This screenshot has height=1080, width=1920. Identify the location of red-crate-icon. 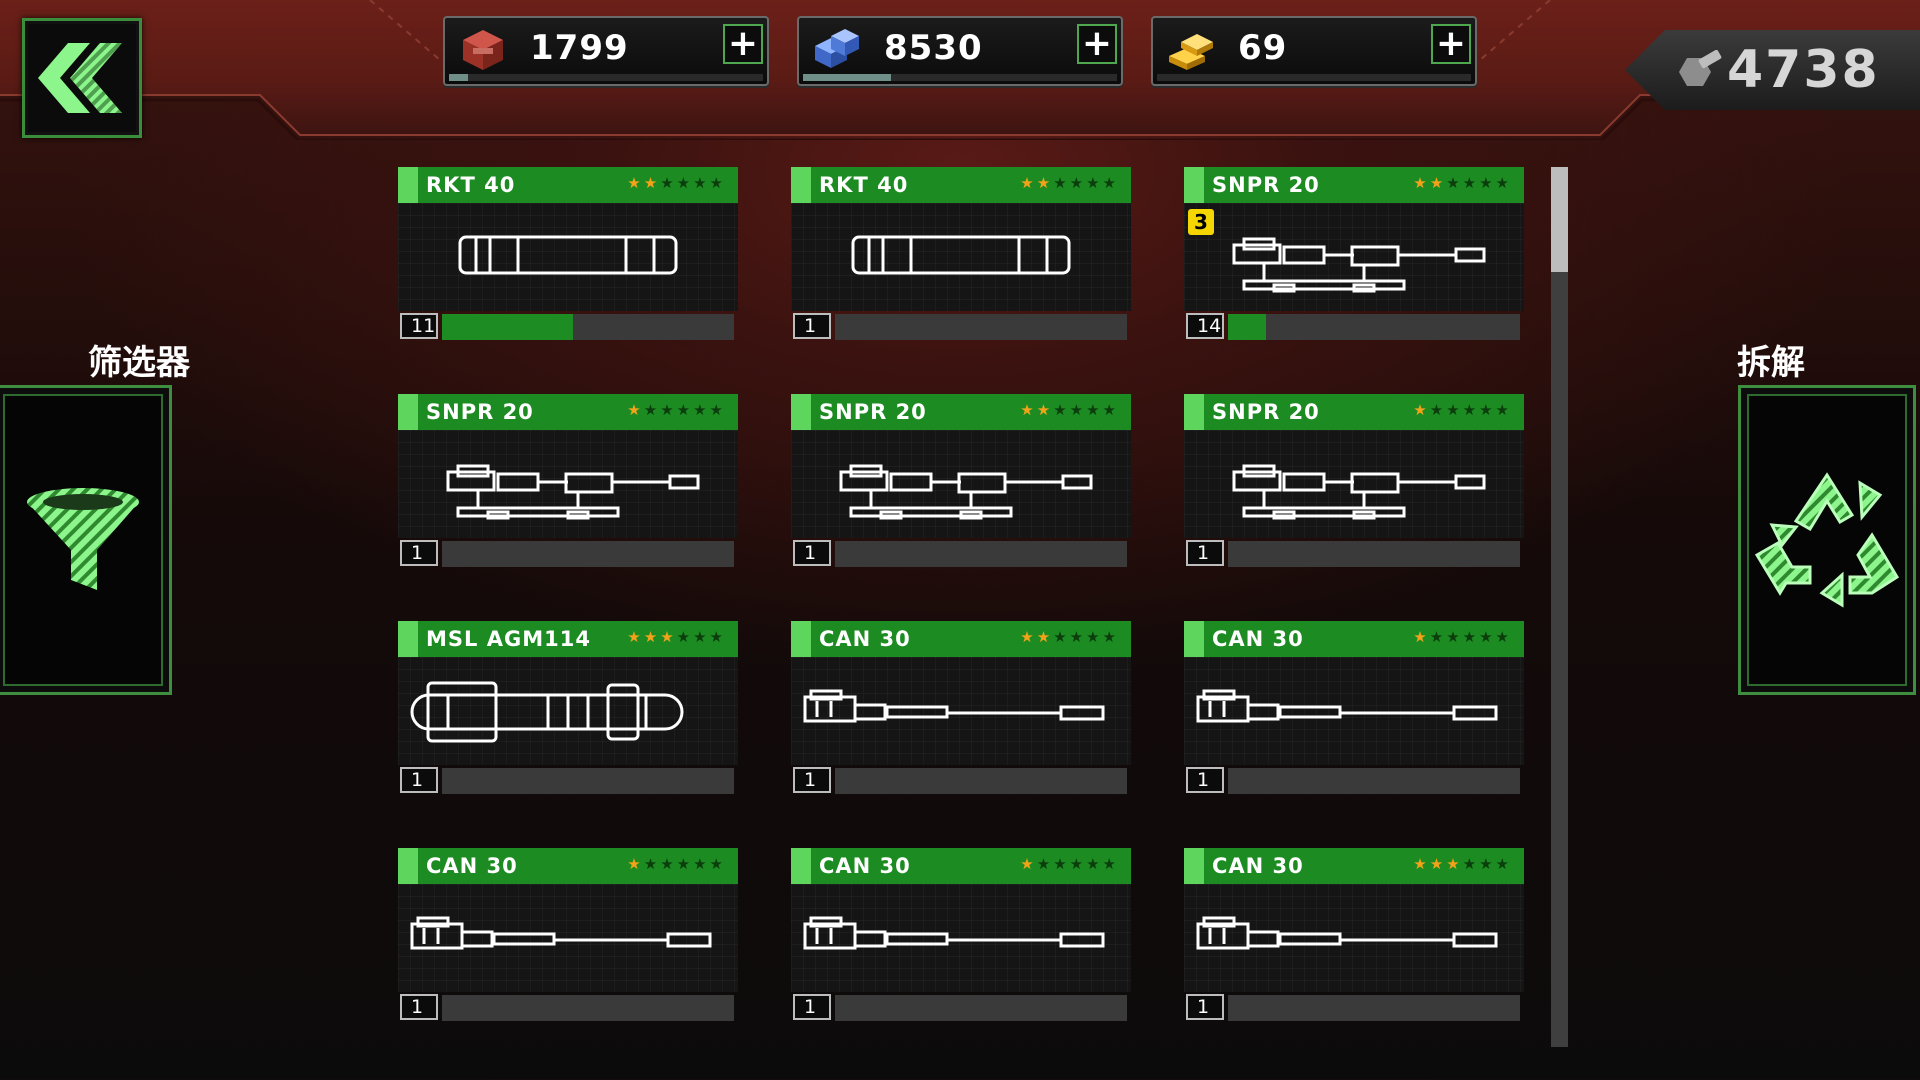
(483, 50).